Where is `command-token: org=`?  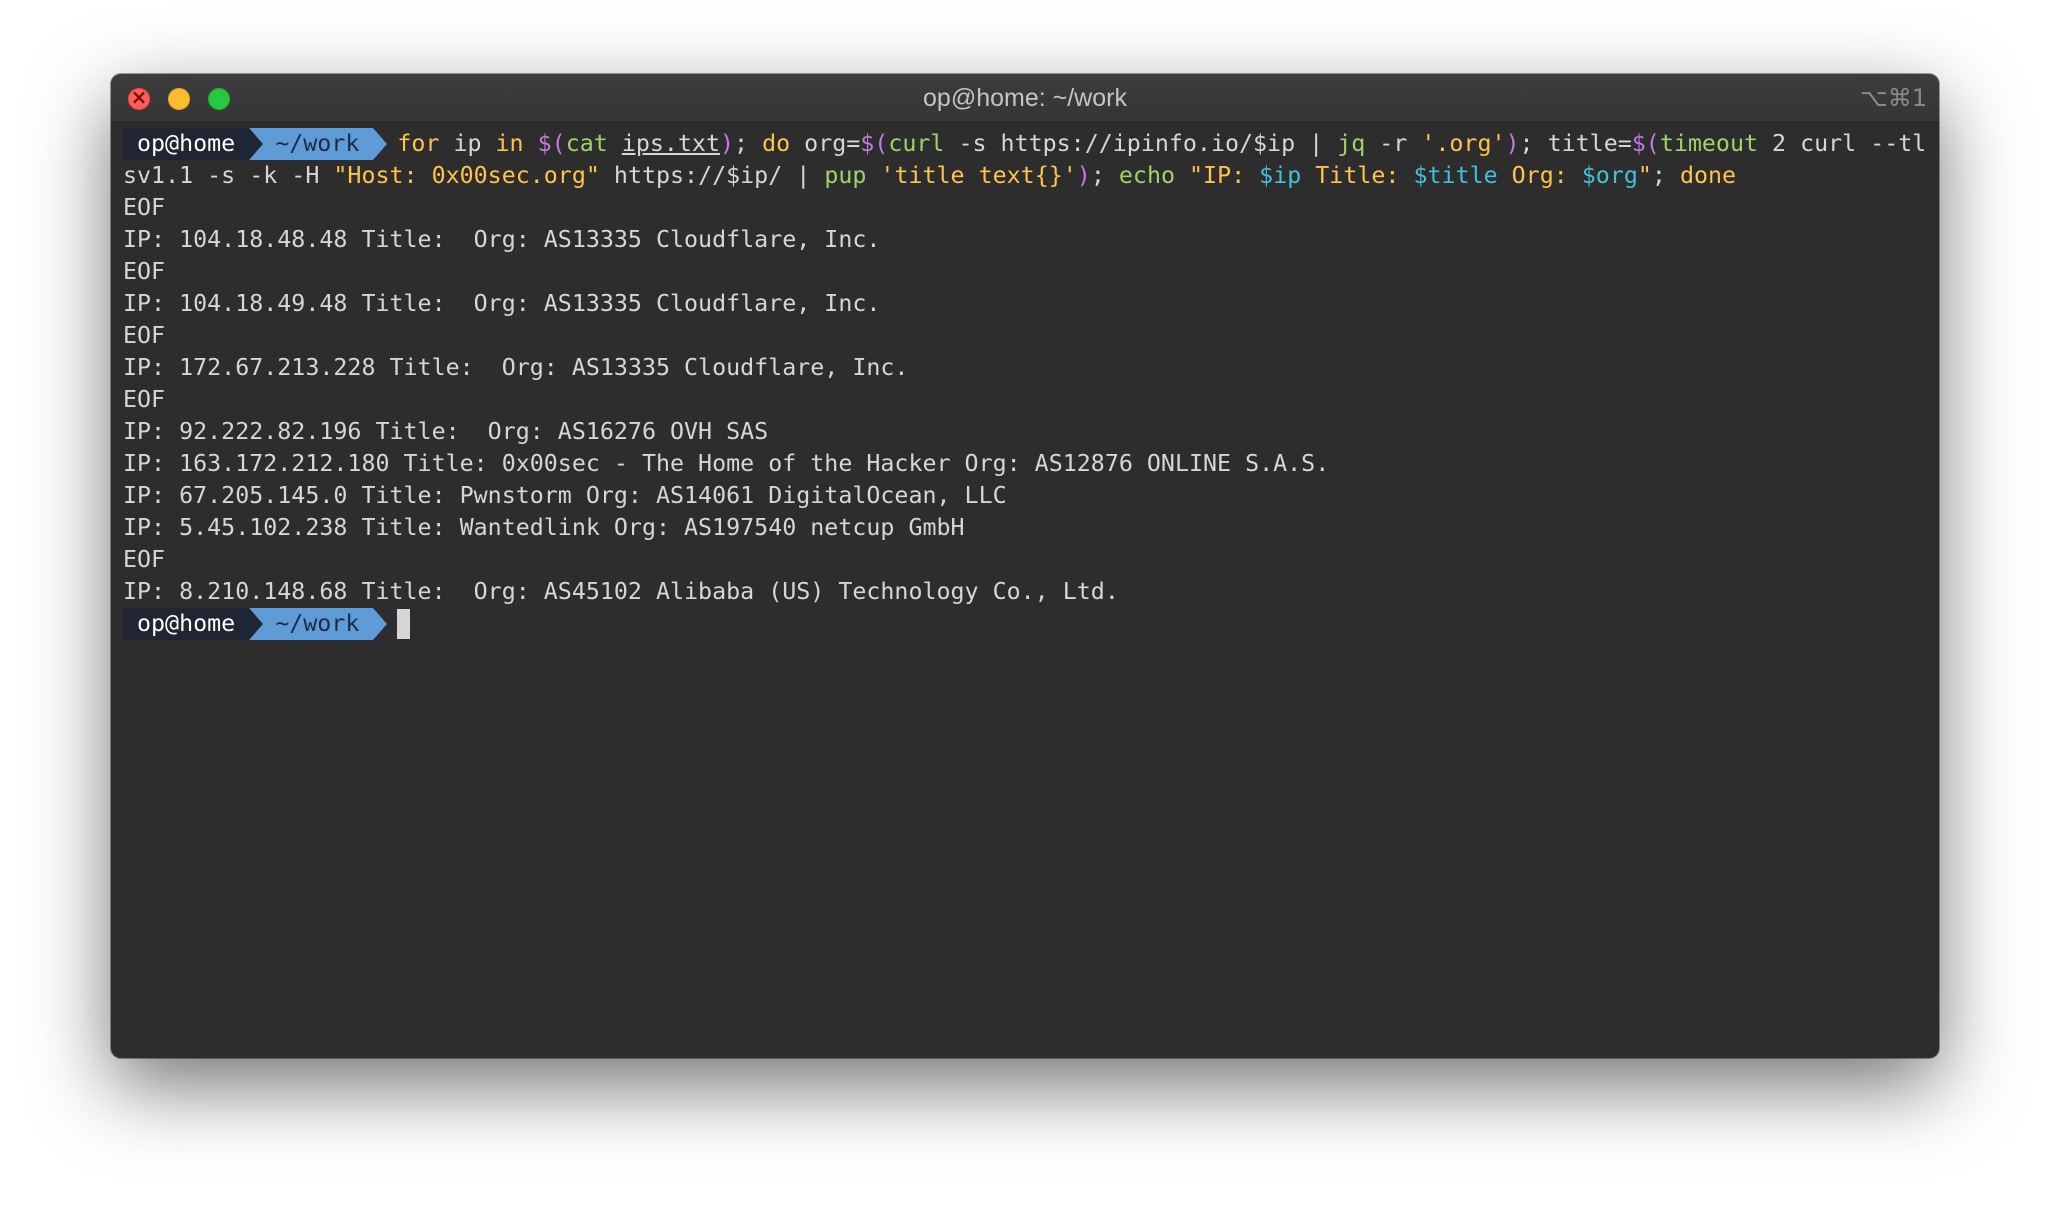 command-token: org= is located at coordinates (825, 143).